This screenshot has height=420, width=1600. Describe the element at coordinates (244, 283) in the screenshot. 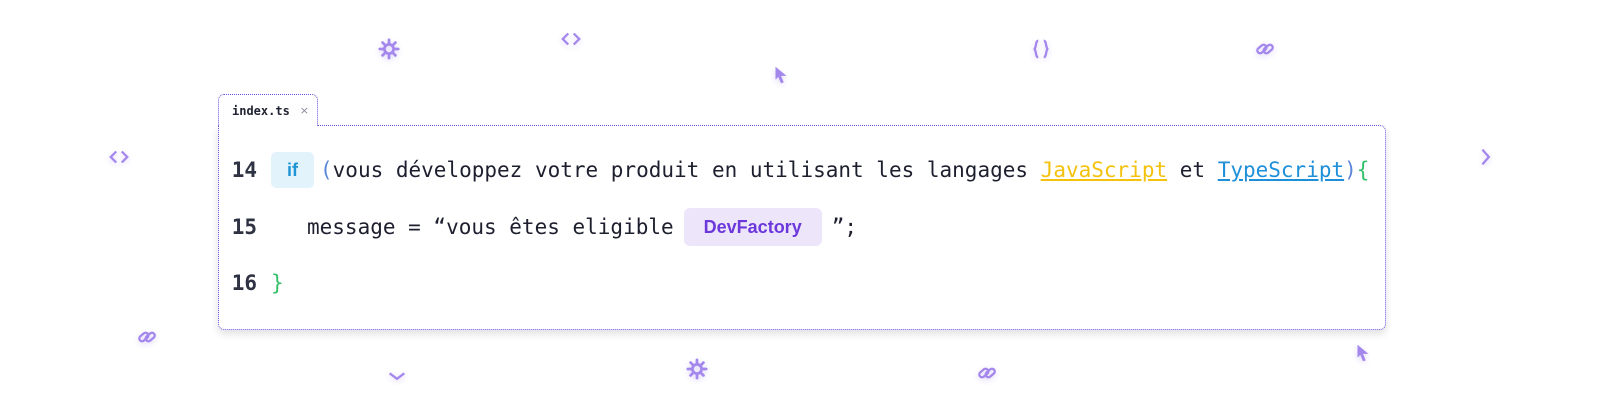

I see `line-number: 16` at that location.